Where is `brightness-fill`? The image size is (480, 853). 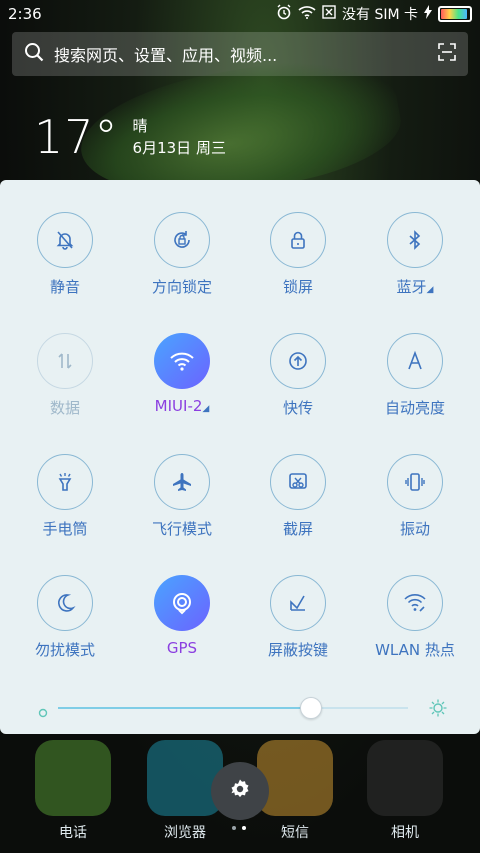 brightness-fill is located at coordinates (184, 708).